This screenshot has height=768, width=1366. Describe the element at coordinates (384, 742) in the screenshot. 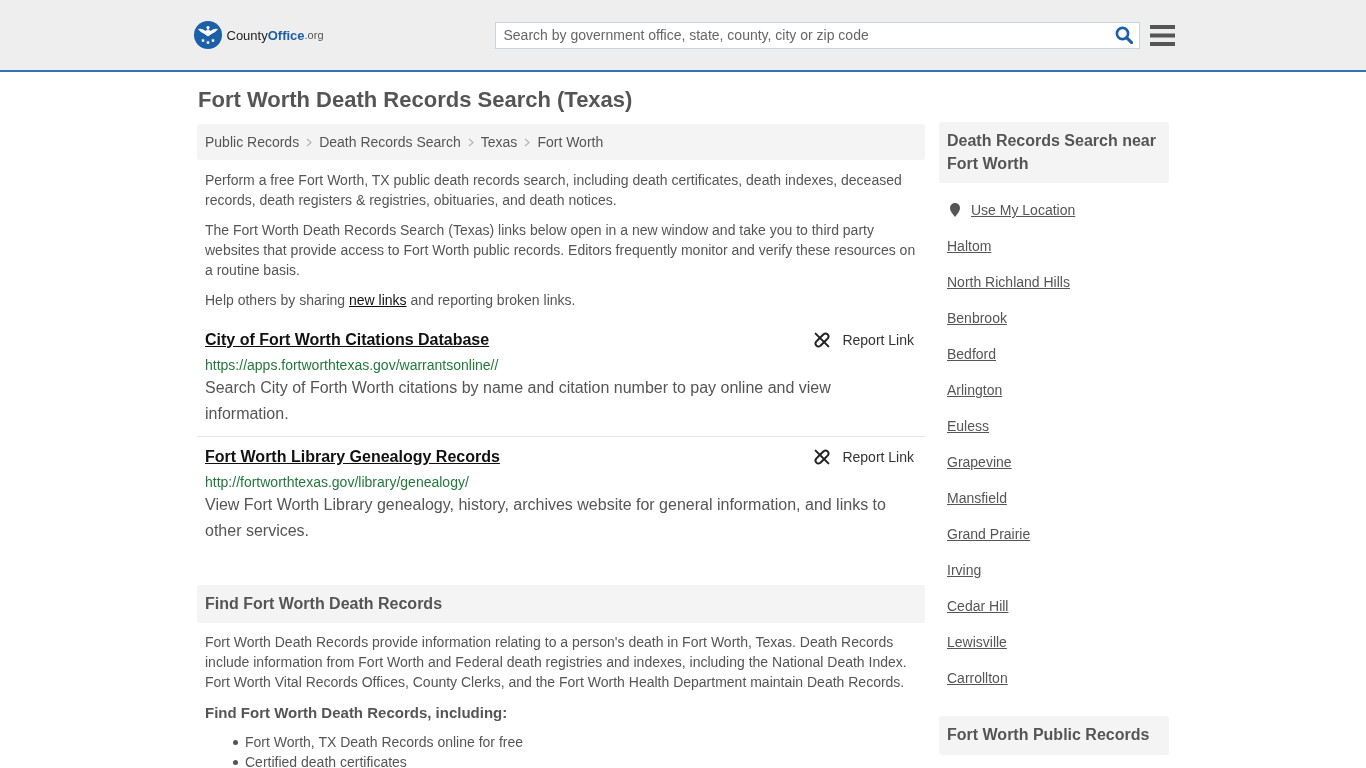

I see `list-item-text: Fort Worth, TX Death Records online for free` at that location.